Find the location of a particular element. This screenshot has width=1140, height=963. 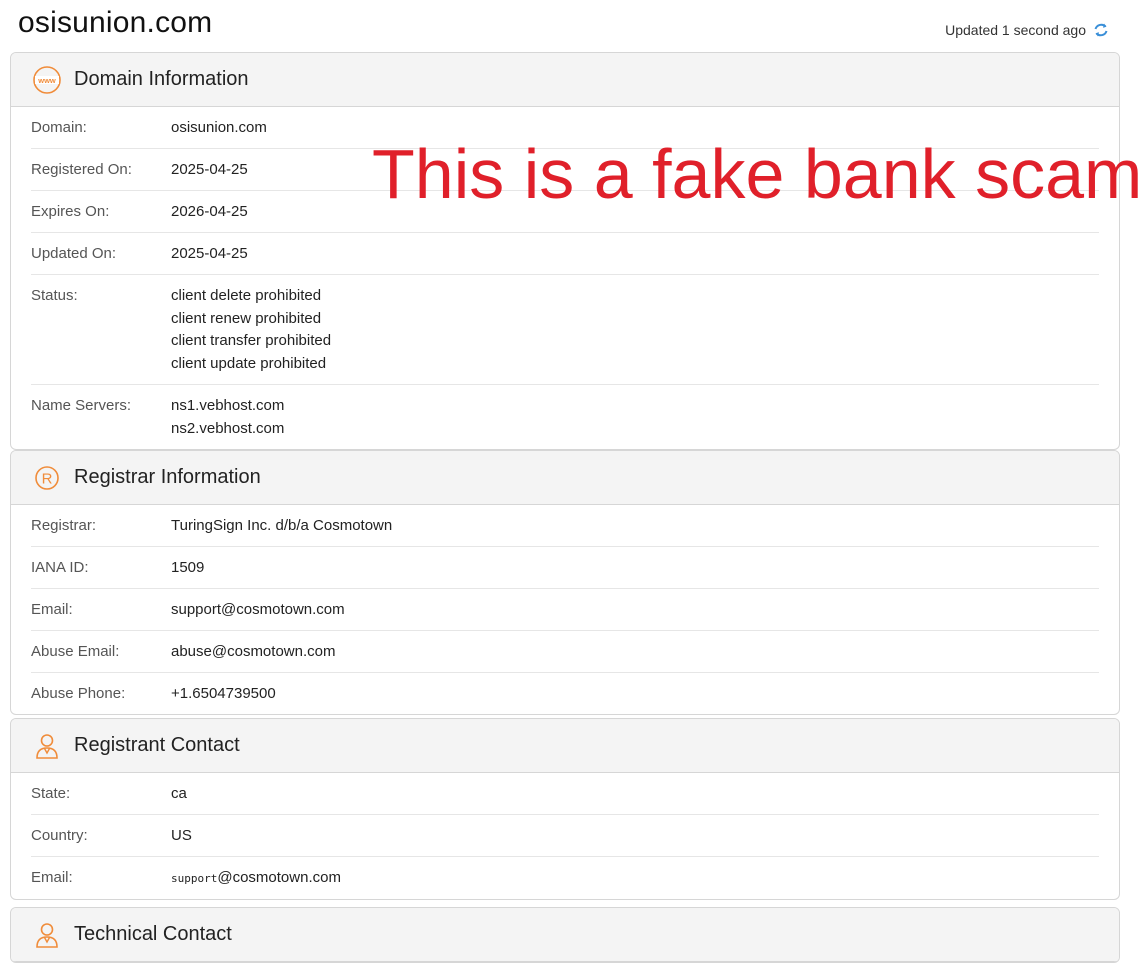

updated-status: Updated 1 second ago is located at coordinates (1027, 30).